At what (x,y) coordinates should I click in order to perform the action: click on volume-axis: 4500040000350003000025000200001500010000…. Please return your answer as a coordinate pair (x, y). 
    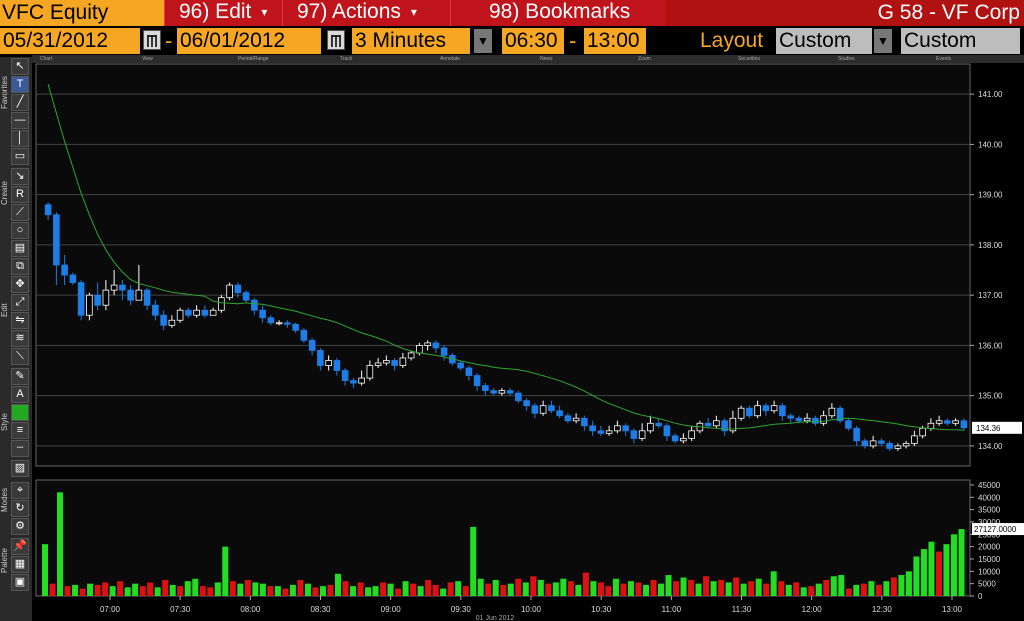
    Looking at the image, I should click on (997, 541).